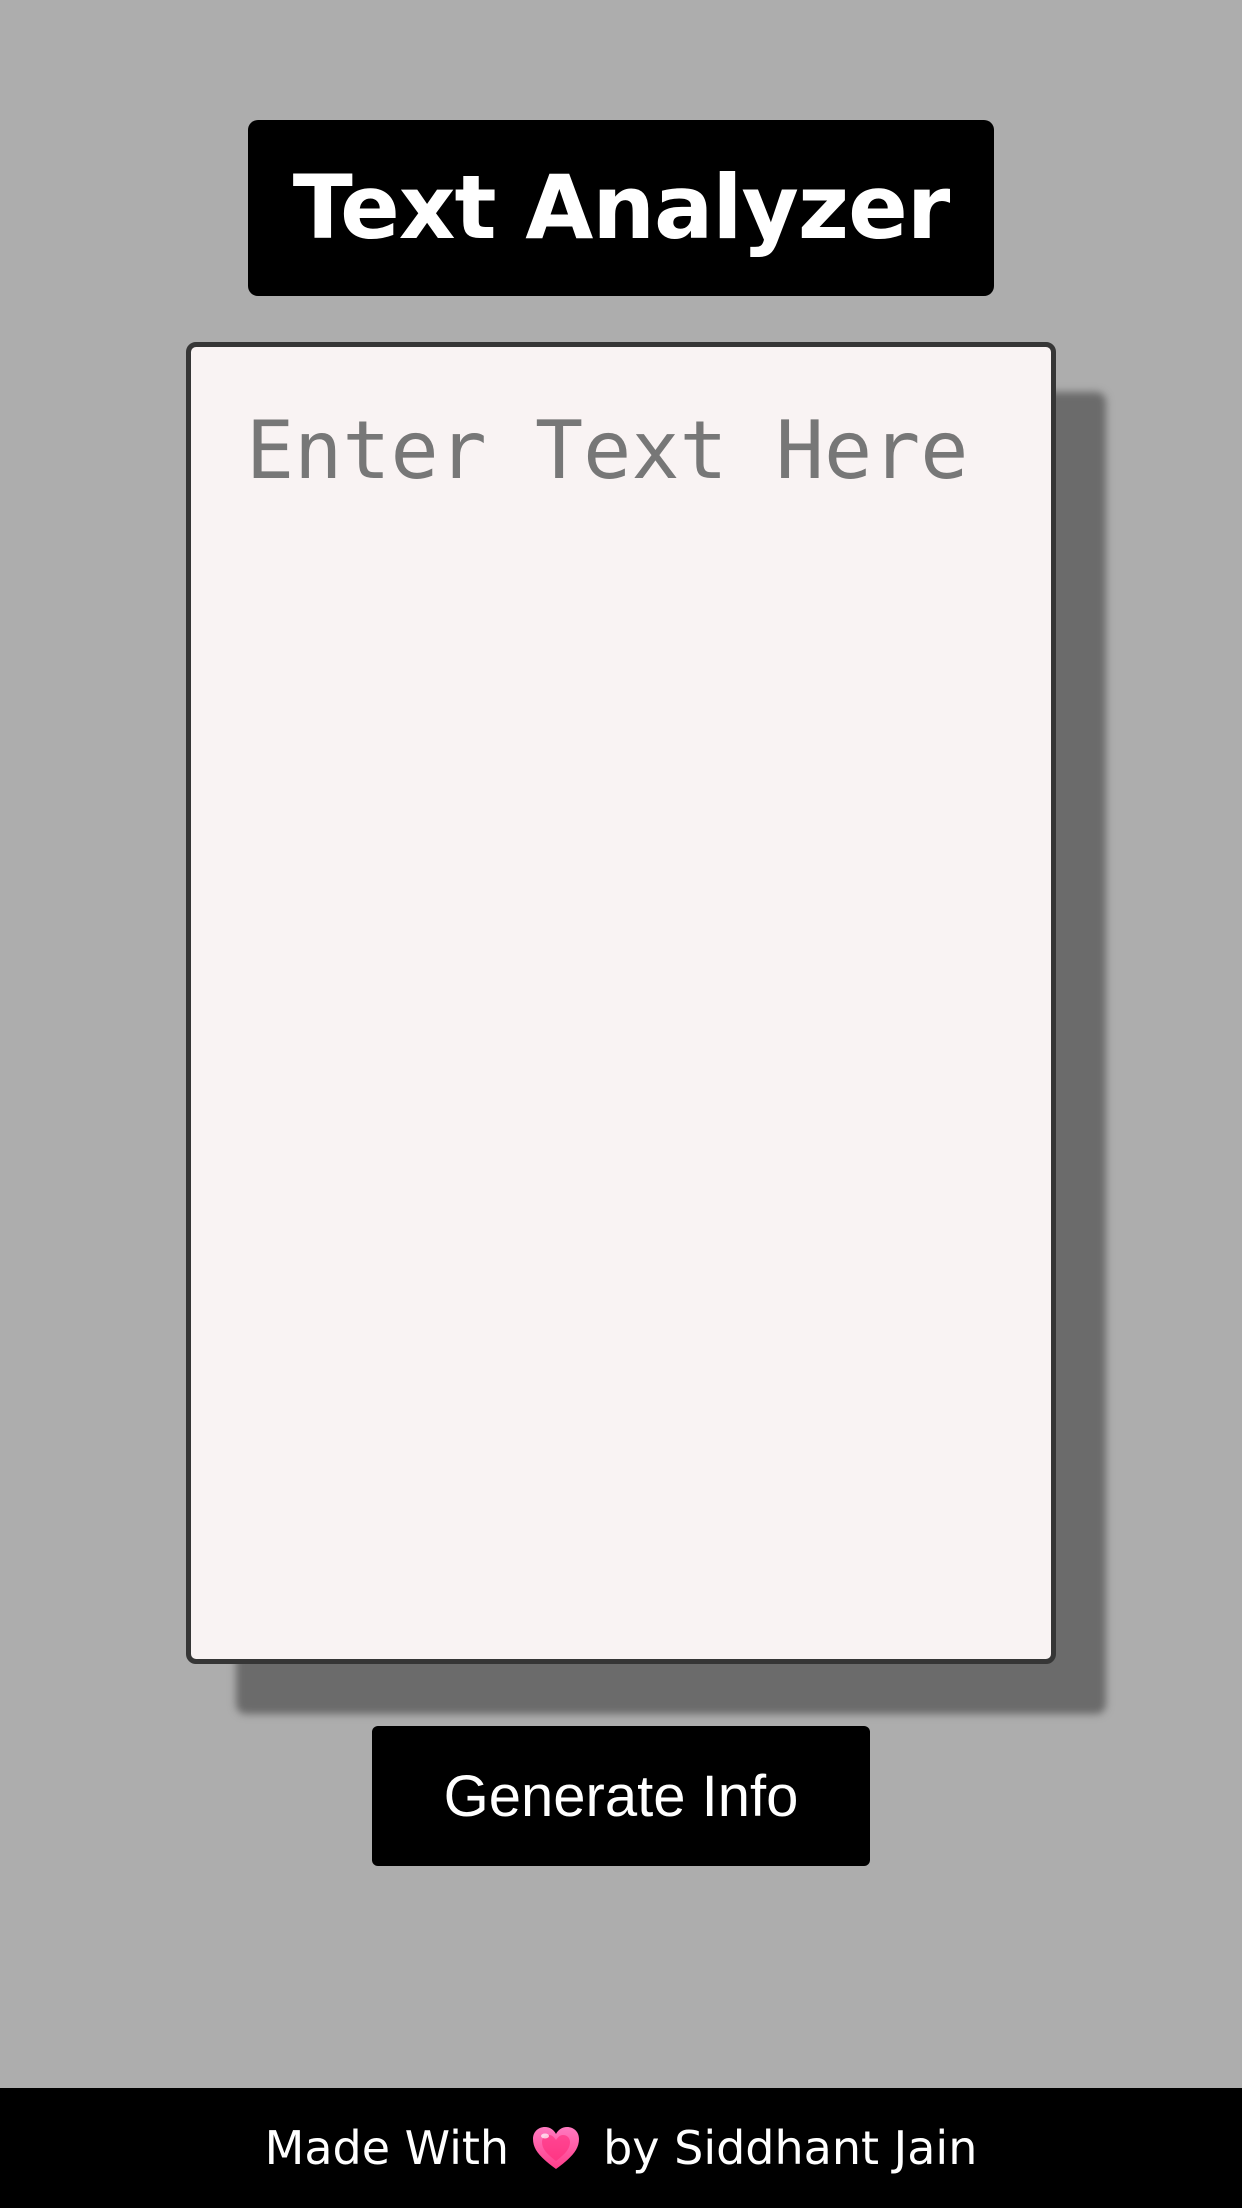 The height and width of the screenshot is (2208, 1242). I want to click on footer-made-with: Made With, so click(387, 2148).